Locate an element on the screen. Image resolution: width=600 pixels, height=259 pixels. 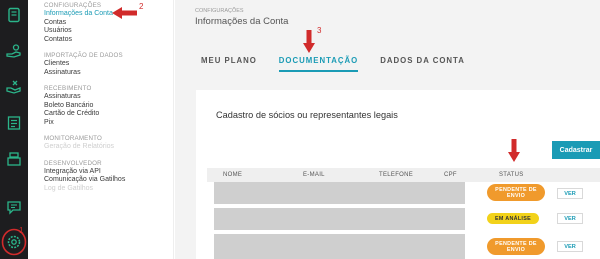
hand-coin-icon is located at coordinates (14, 87).